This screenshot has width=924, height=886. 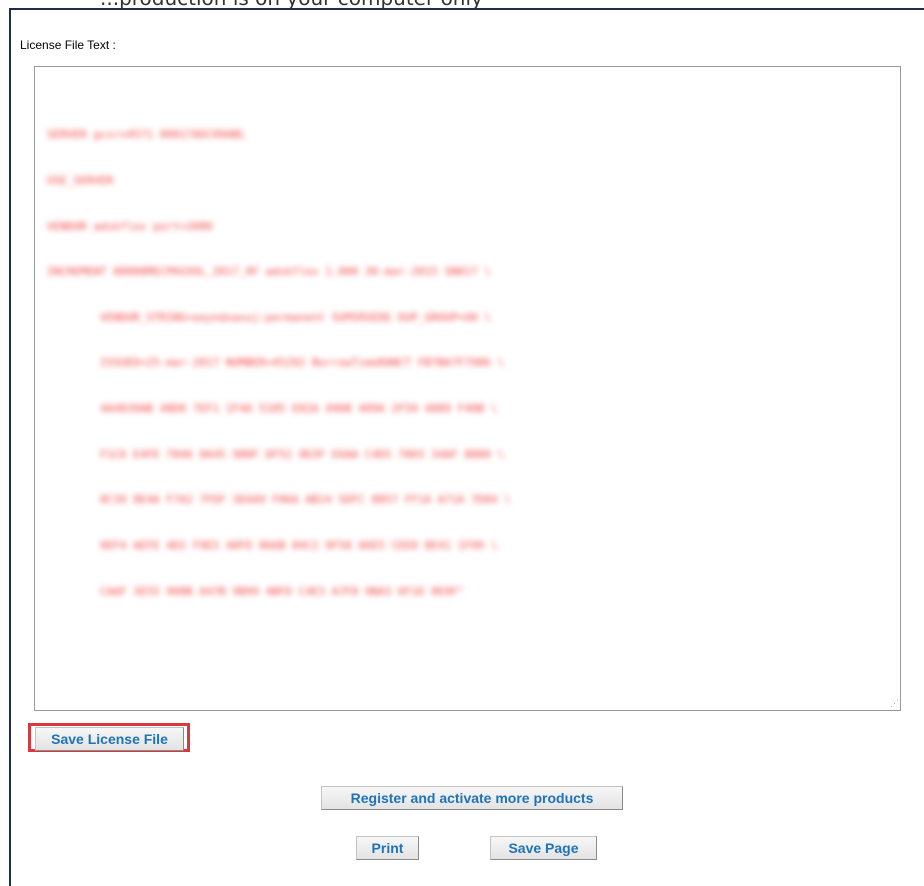 What do you see at coordinates (472, 798) in the screenshot?
I see `register-activate-more-button: Register and activate more products` at bounding box center [472, 798].